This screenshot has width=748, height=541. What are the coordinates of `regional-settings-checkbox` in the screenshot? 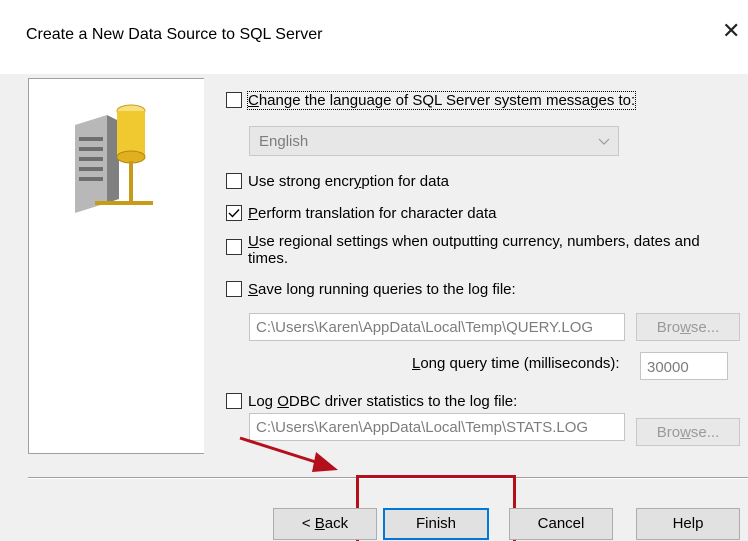 It's located at (234, 247).